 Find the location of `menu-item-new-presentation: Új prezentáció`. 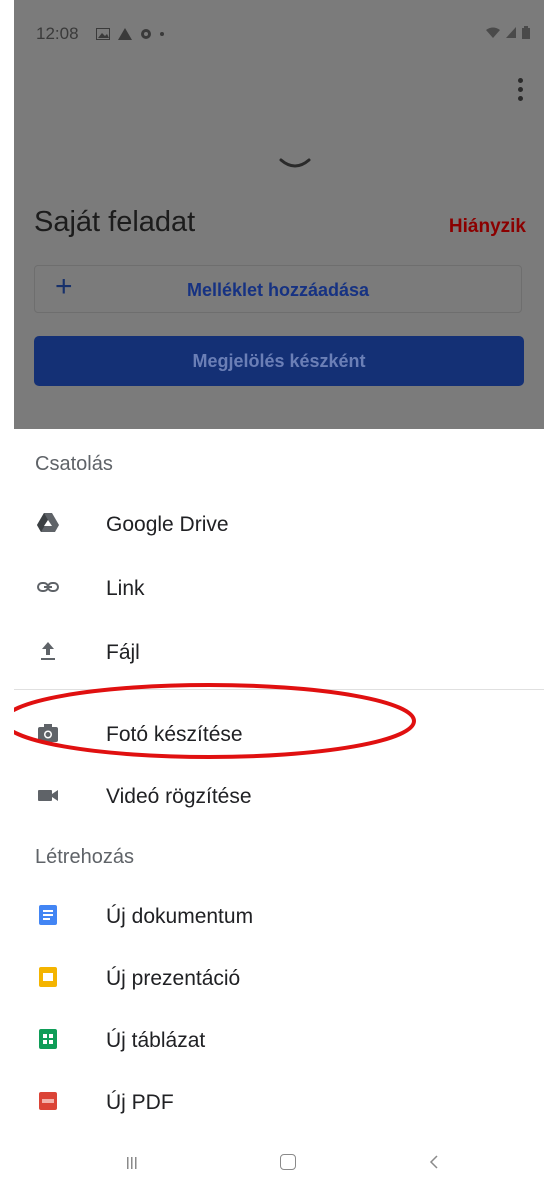

menu-item-new-presentation: Új prezentáció is located at coordinates (279, 979).